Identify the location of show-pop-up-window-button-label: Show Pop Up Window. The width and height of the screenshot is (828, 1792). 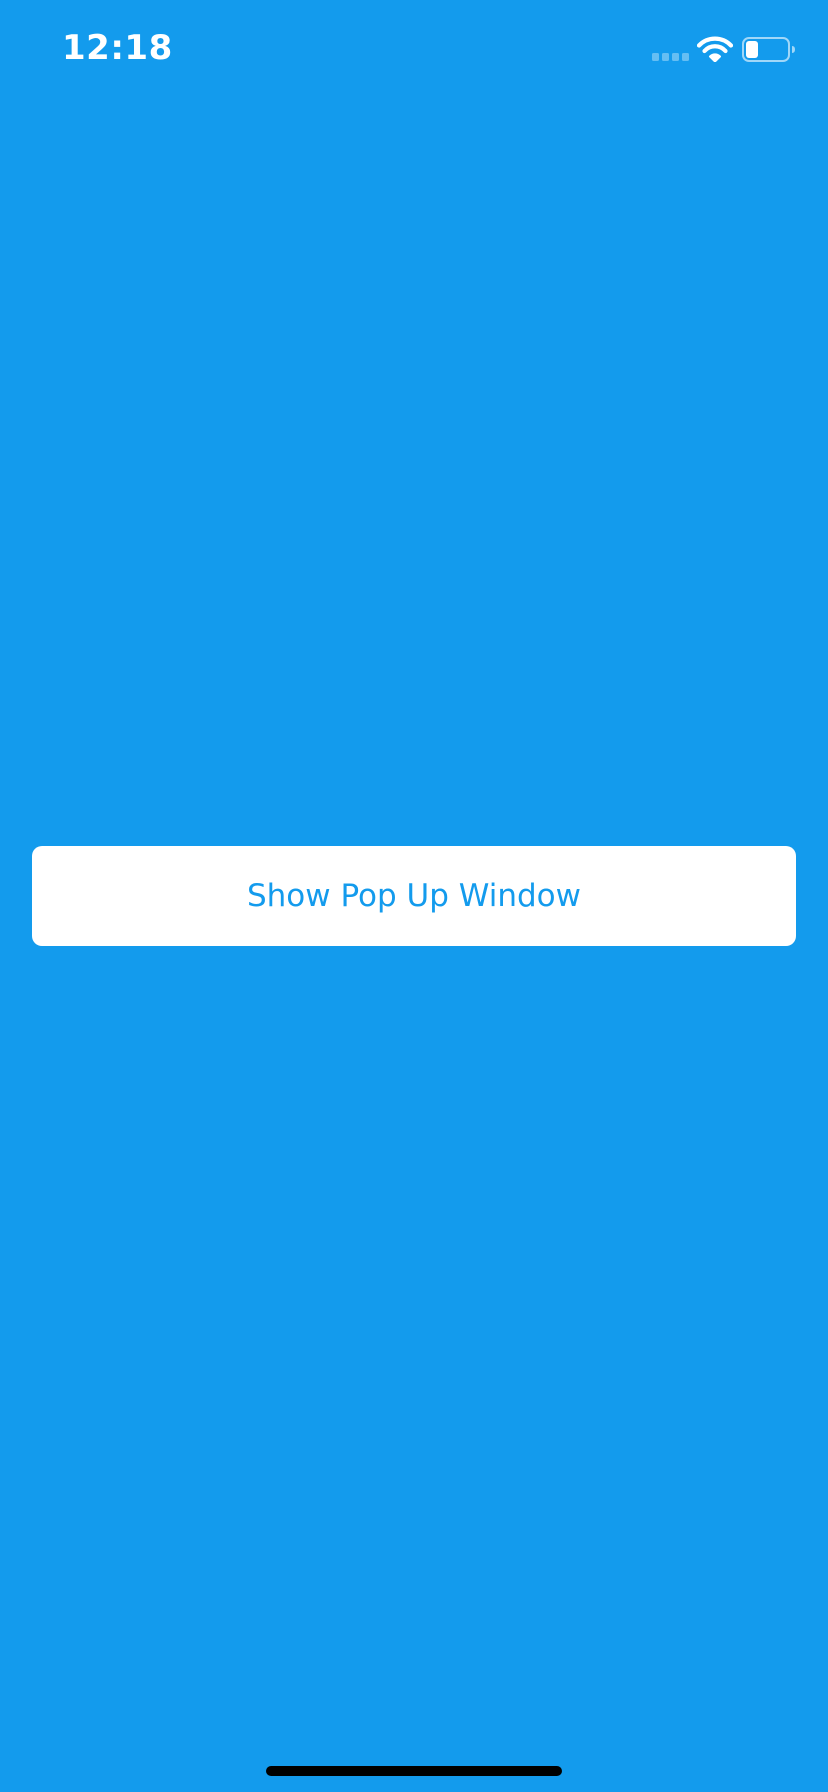
(414, 896).